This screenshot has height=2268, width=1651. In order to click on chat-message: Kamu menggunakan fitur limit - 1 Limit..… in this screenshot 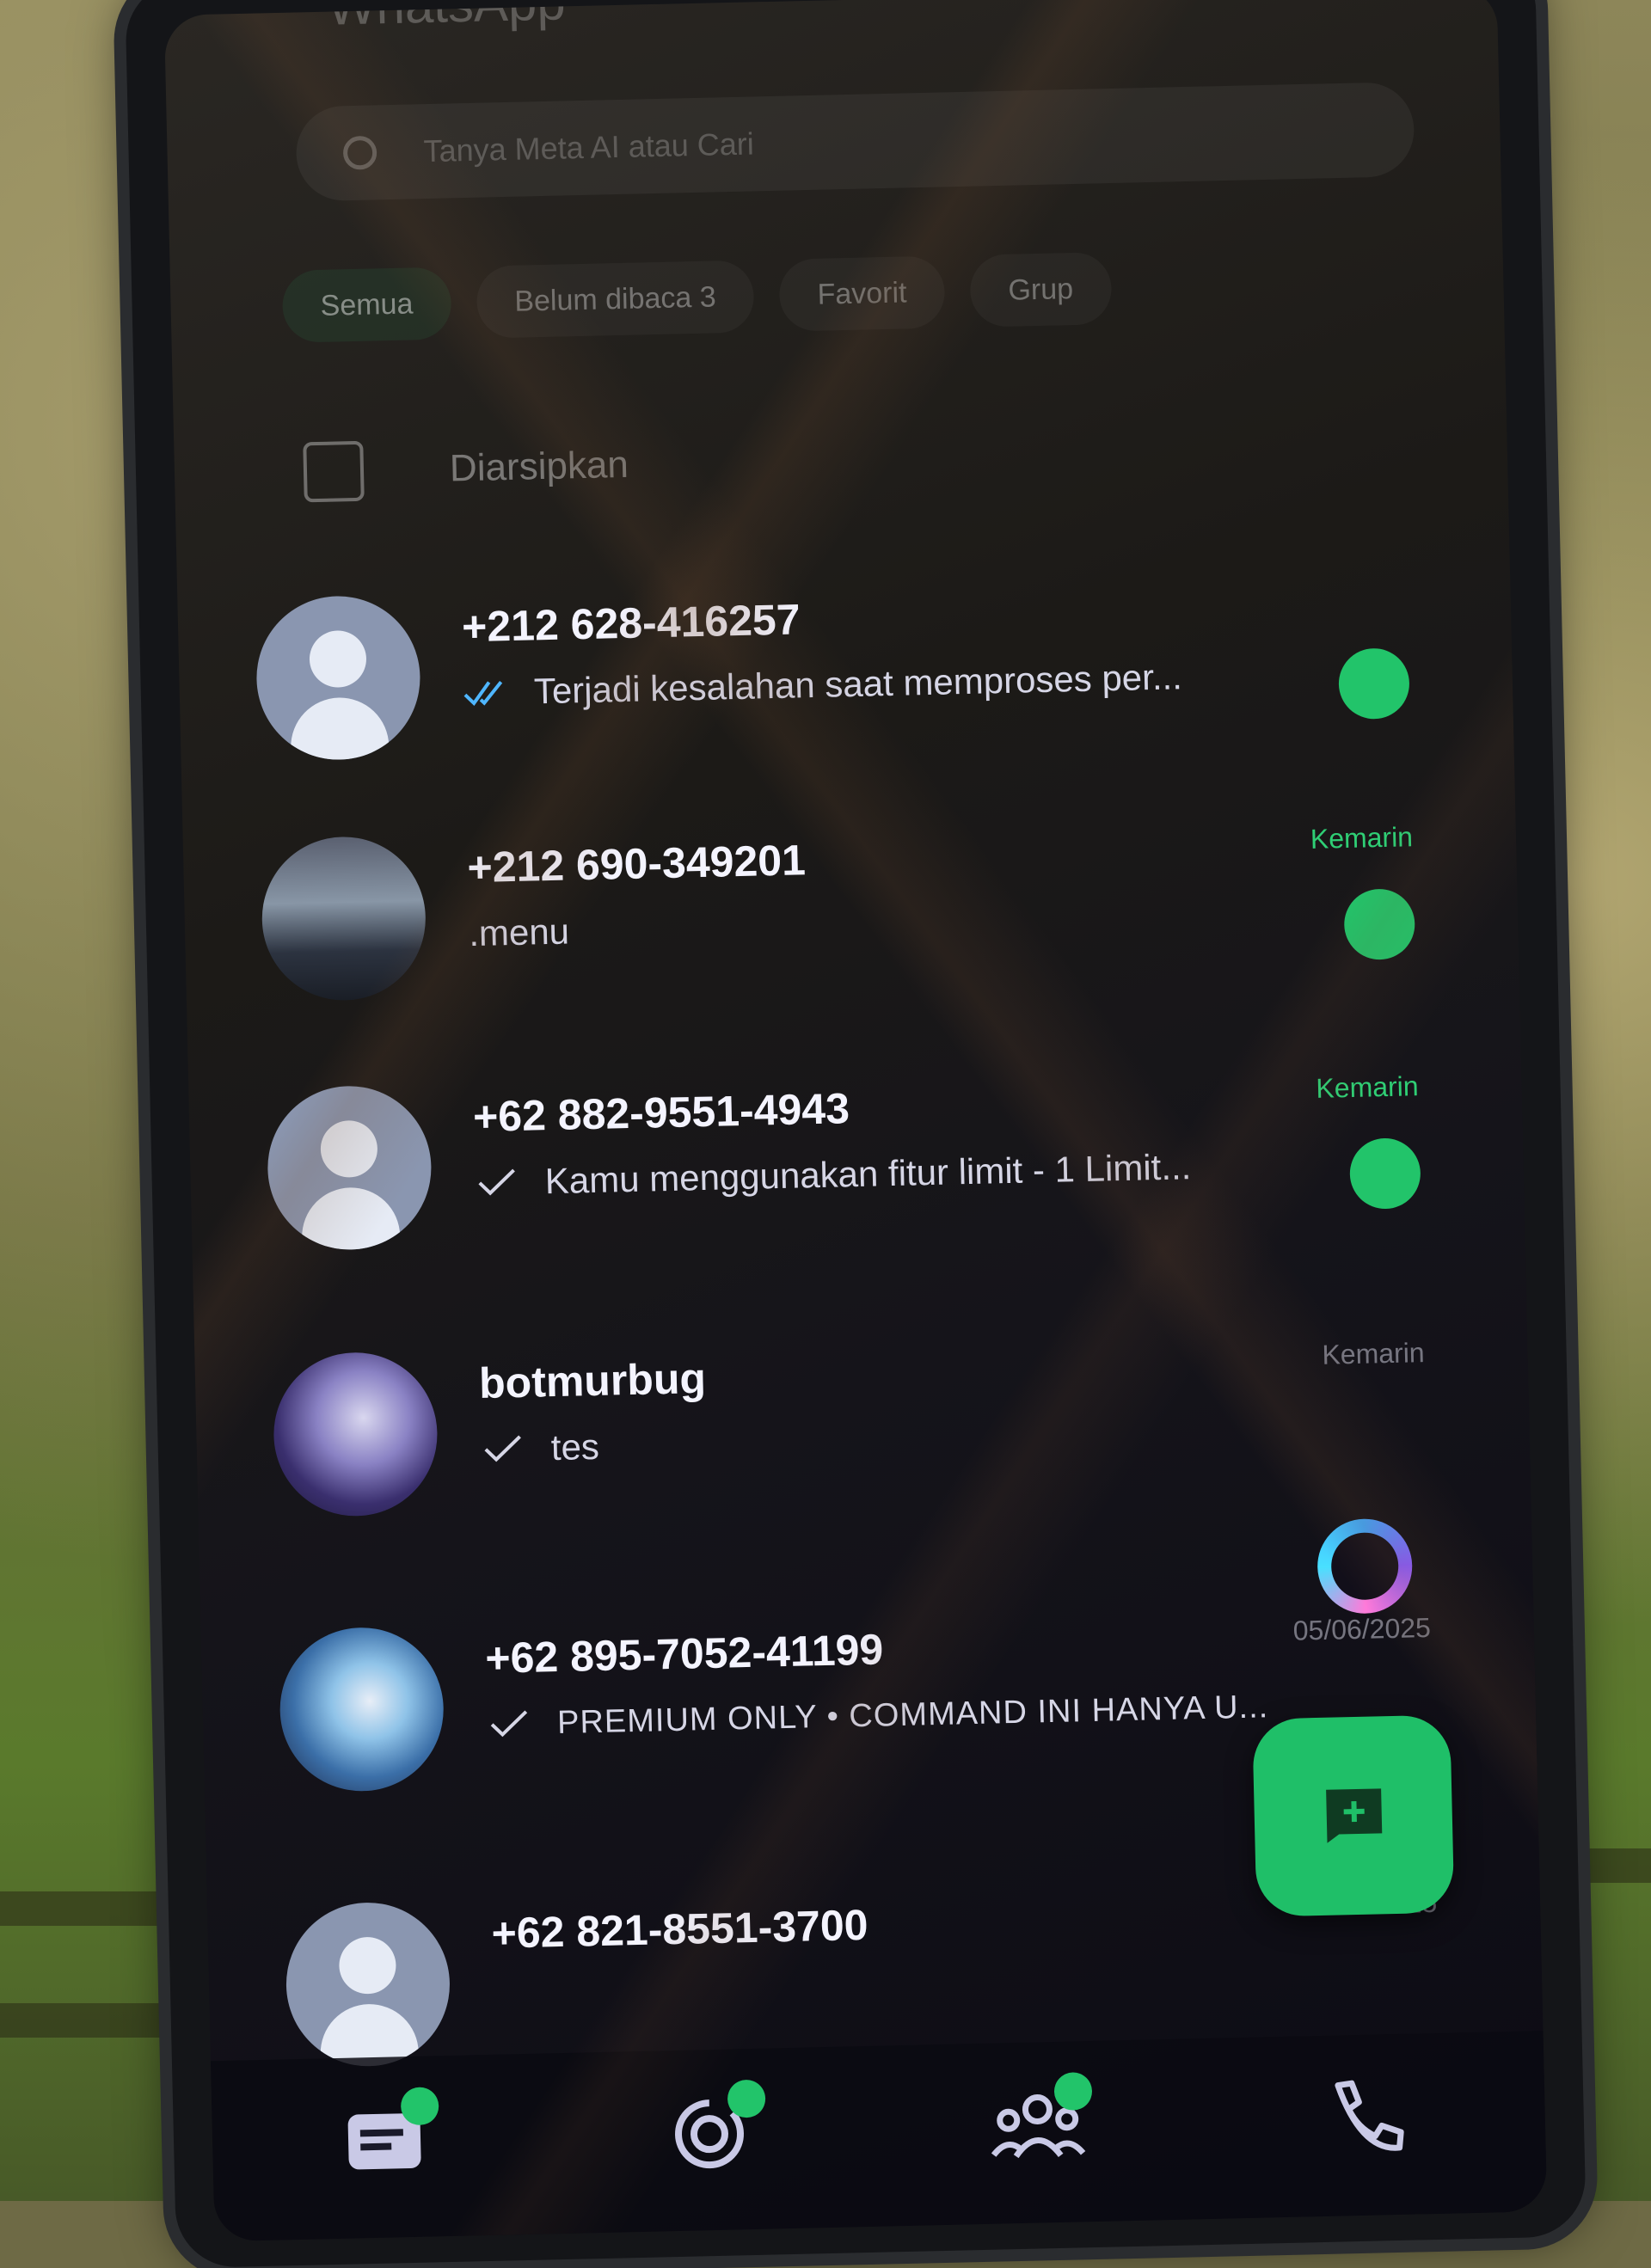, I will do `click(868, 1174)`.